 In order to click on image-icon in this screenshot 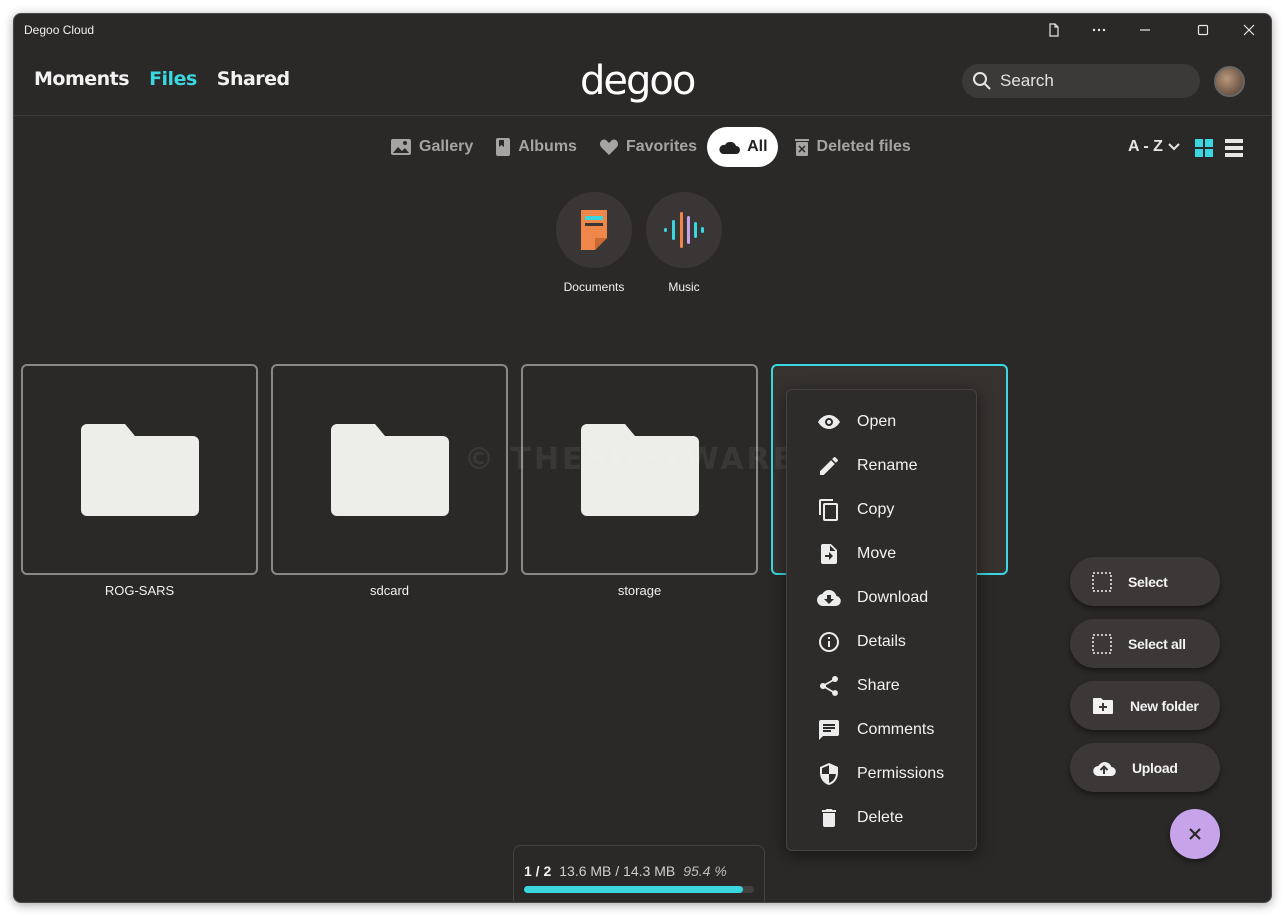, I will do `click(401, 147)`.